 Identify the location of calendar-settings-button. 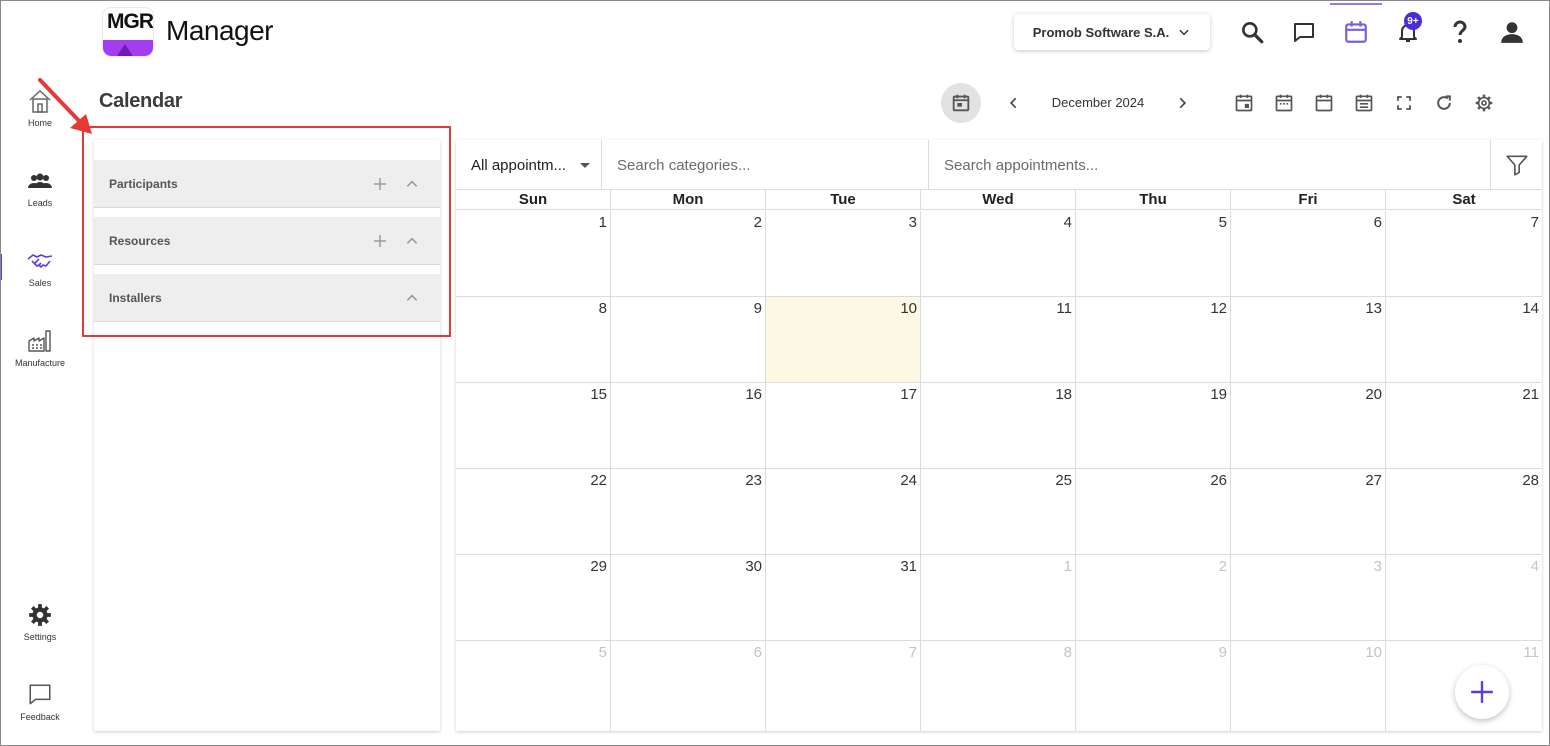
(1484, 103).